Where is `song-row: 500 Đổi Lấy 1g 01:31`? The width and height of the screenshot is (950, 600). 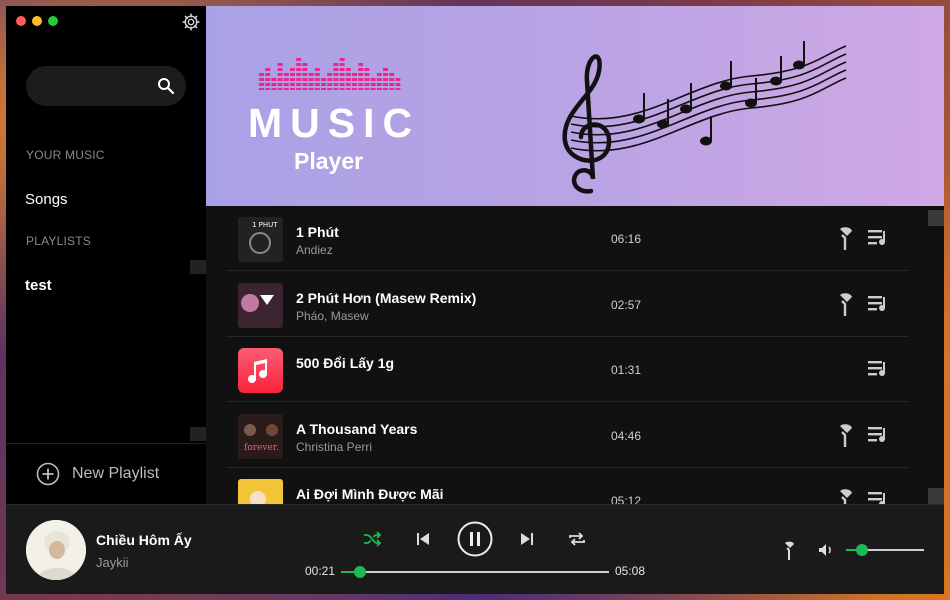 song-row: 500 Đổi Lấy 1g 01:31 is located at coordinates (567, 369).